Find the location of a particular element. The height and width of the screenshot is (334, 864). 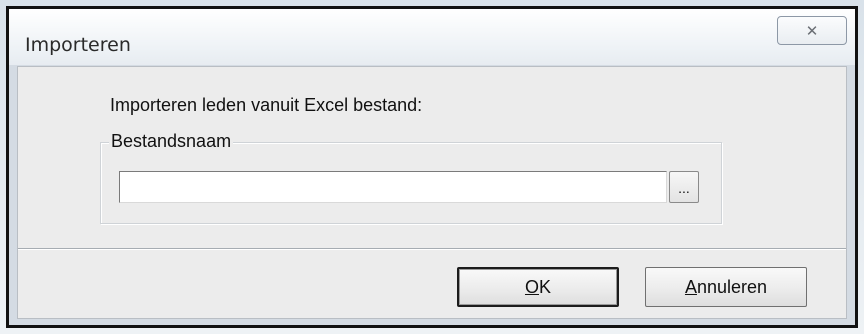

ok-button: OK is located at coordinates (538, 287).